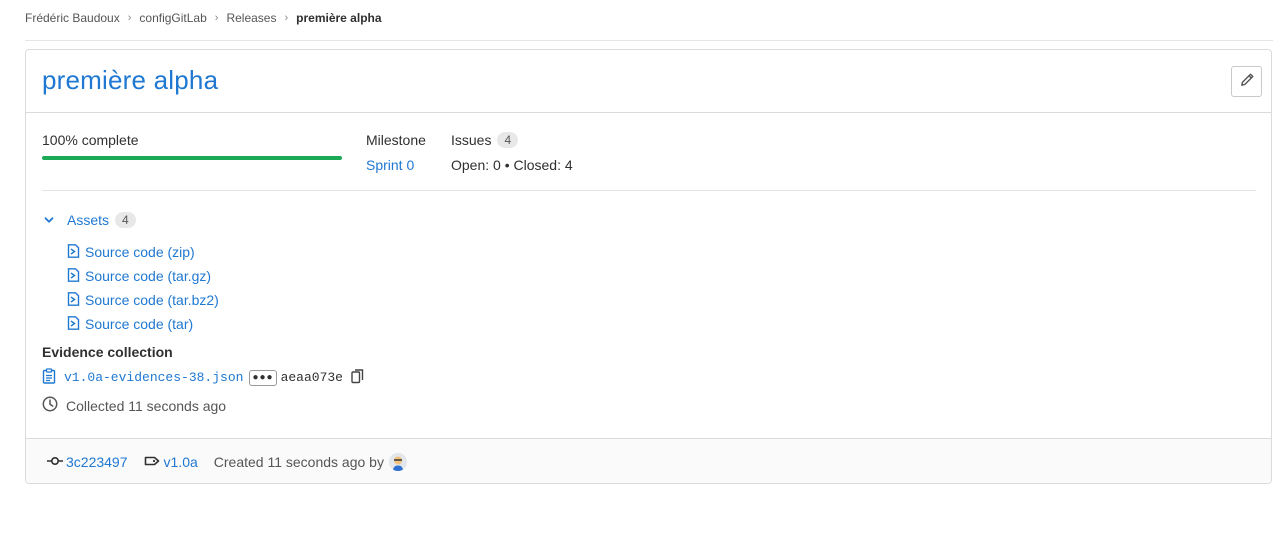  I want to click on progress-label: 100% complete, so click(90, 140).